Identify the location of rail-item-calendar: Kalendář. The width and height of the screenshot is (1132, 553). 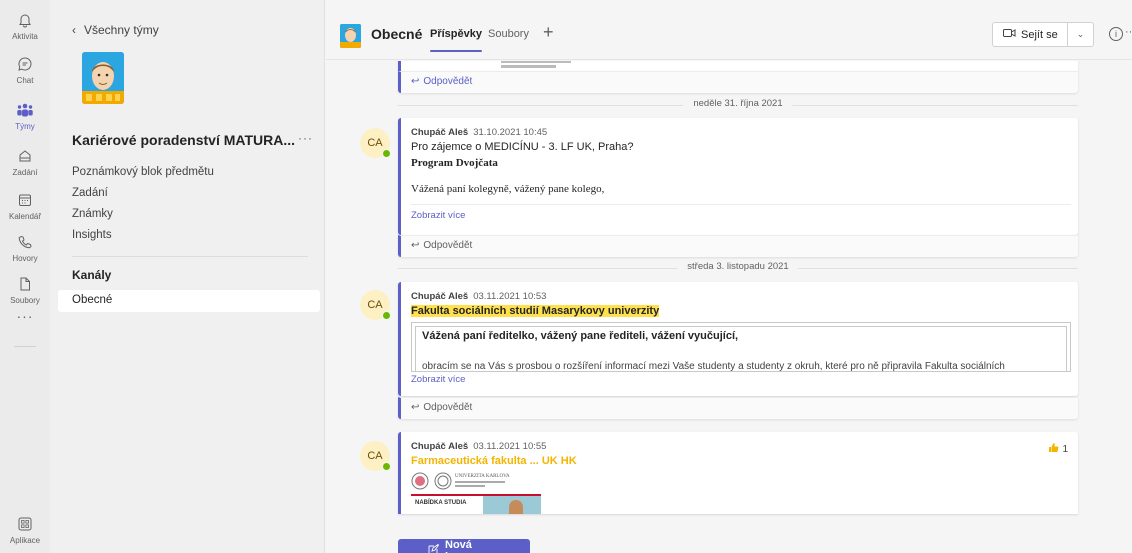
(25, 205).